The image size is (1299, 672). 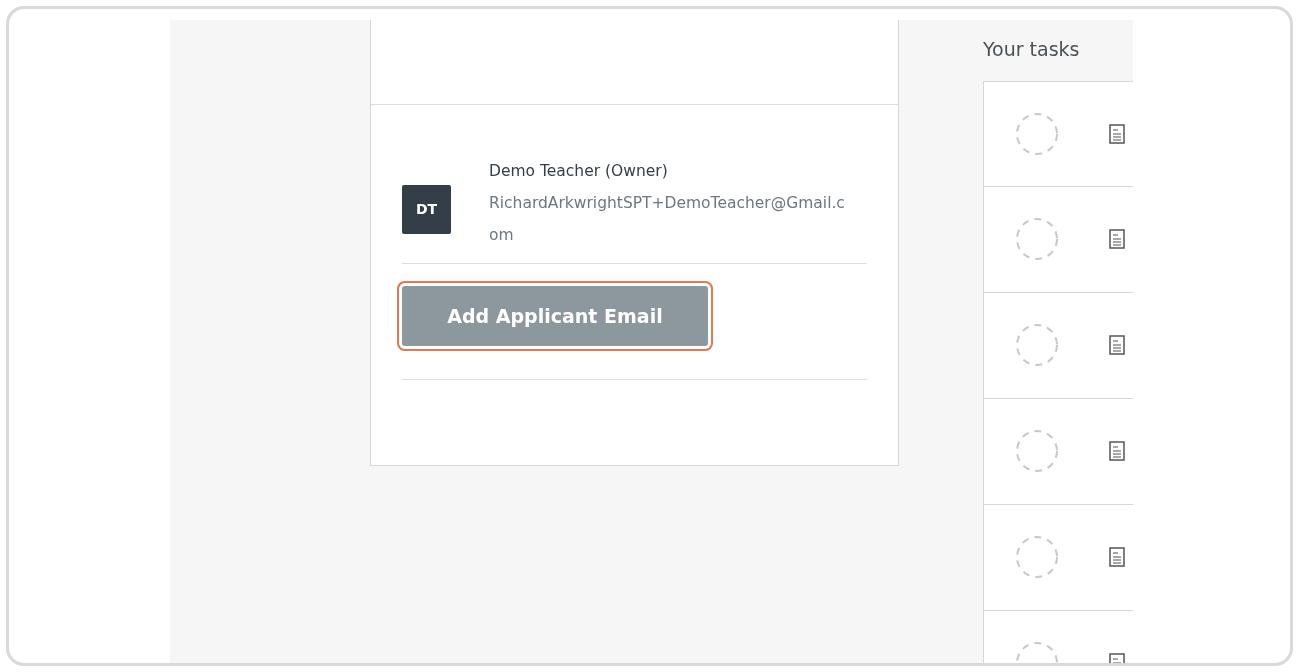 What do you see at coordinates (1032, 49) in the screenshot?
I see `tasks-heading: Your tasks` at bounding box center [1032, 49].